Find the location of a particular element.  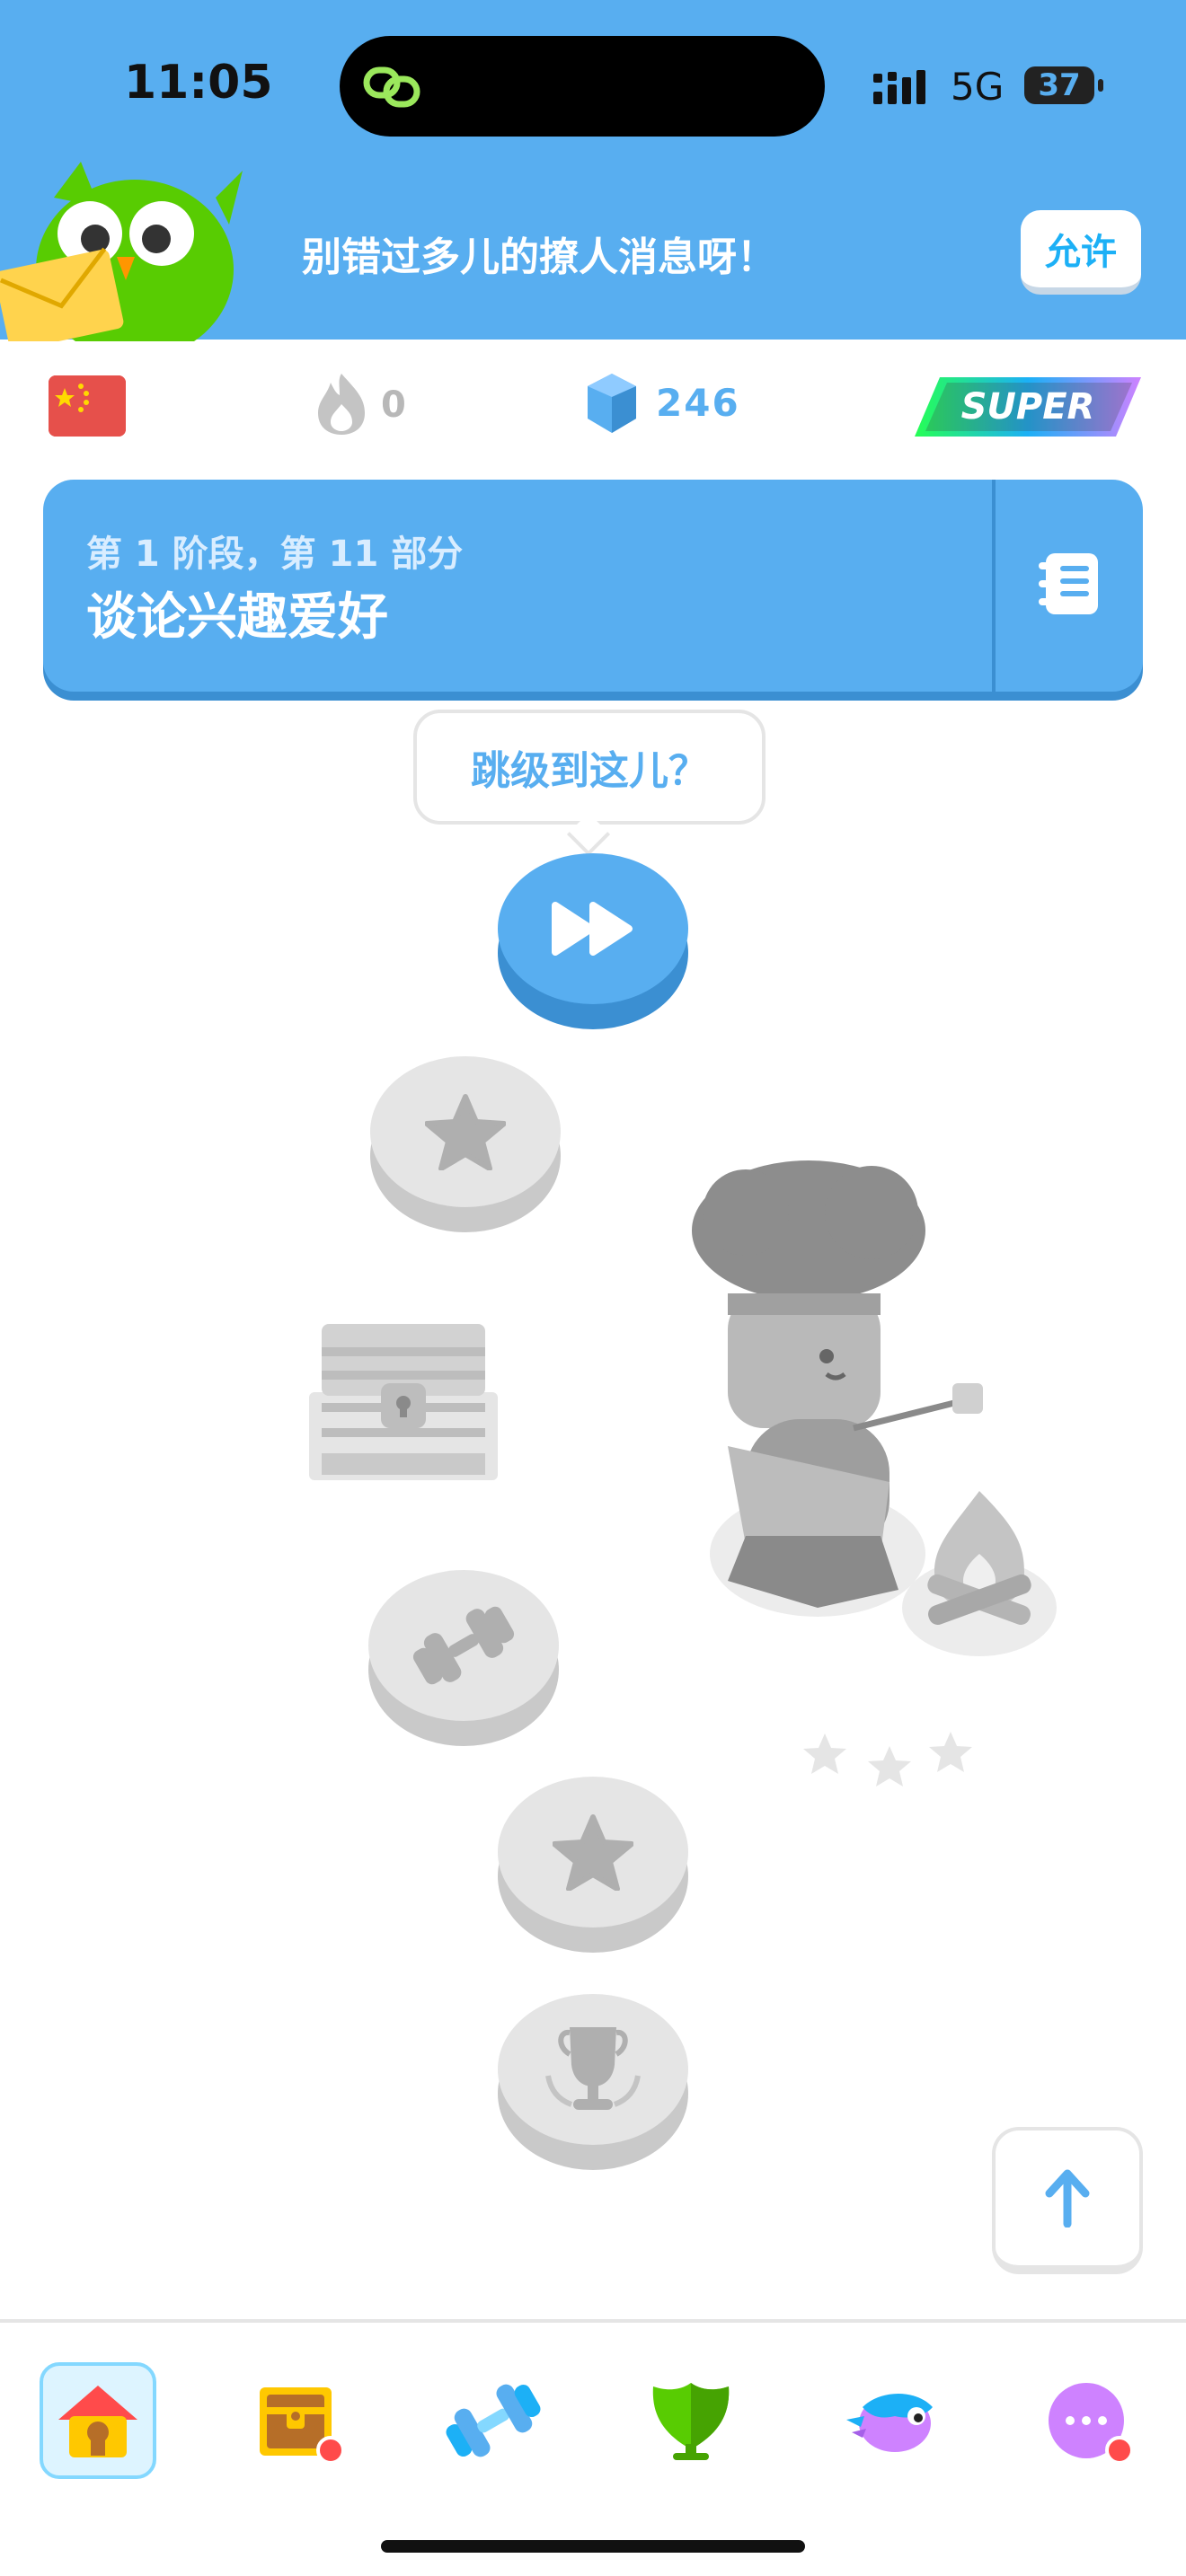

nav-home is located at coordinates (98, 2420).